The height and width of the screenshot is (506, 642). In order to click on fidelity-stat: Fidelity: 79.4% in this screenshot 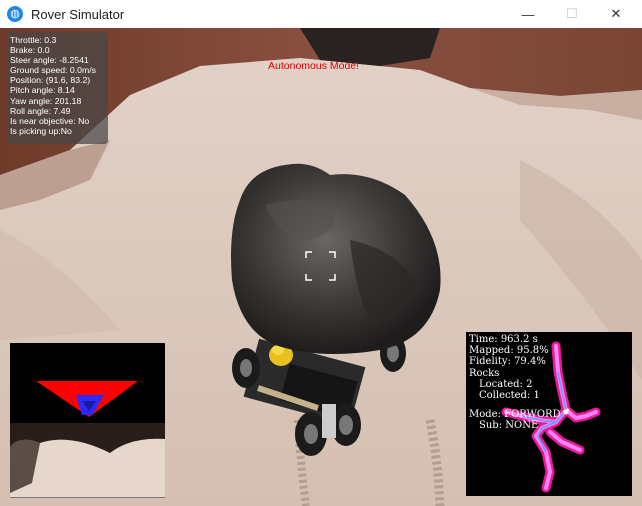, I will do `click(507, 362)`.